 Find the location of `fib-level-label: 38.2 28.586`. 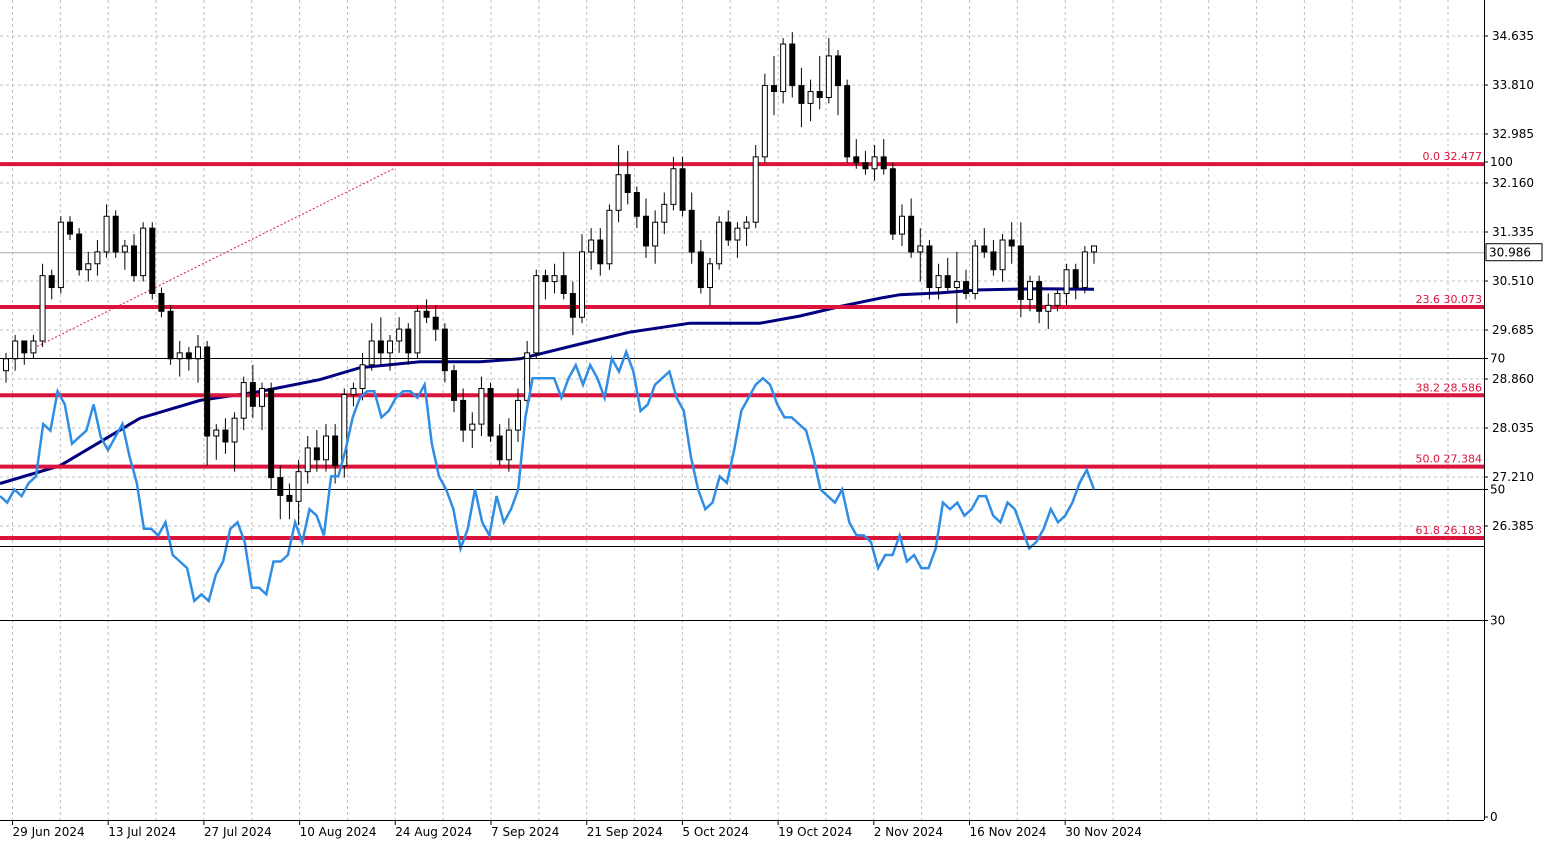

fib-level-label: 38.2 28.586 is located at coordinates (1449, 387).